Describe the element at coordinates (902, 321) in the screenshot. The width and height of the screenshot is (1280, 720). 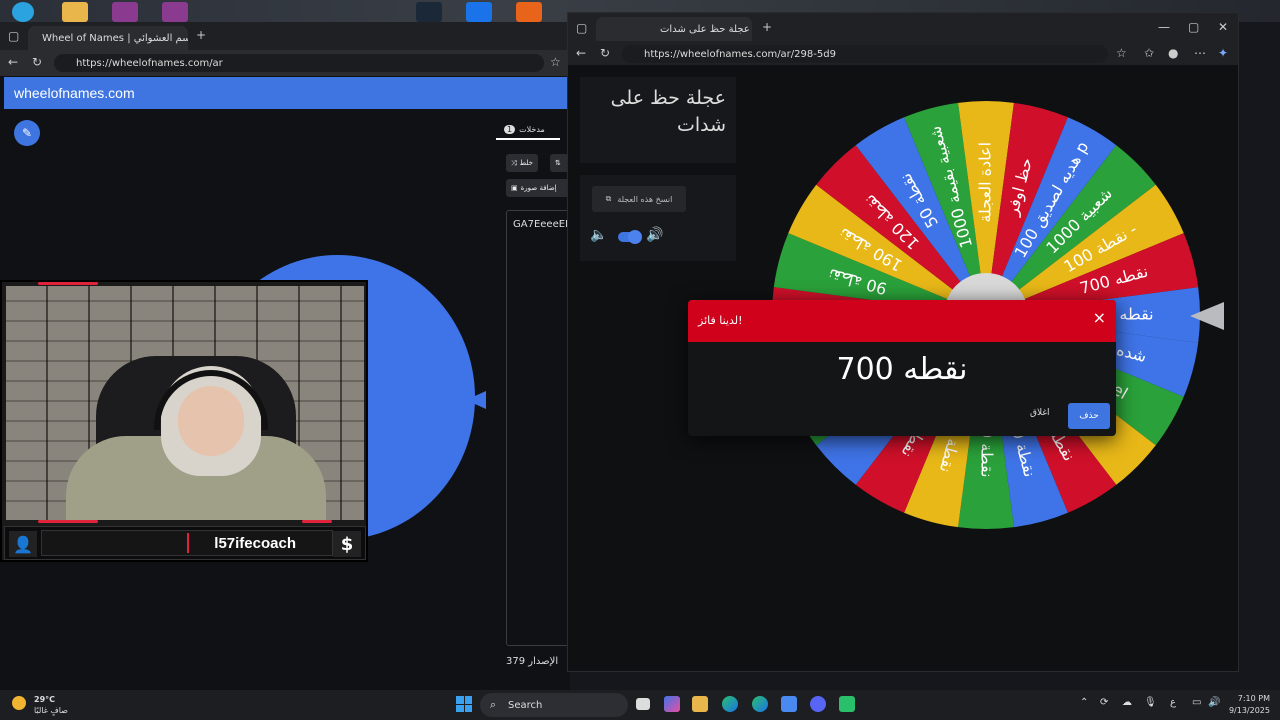
I see `dialog-header: لدينا فائز! ×` at that location.